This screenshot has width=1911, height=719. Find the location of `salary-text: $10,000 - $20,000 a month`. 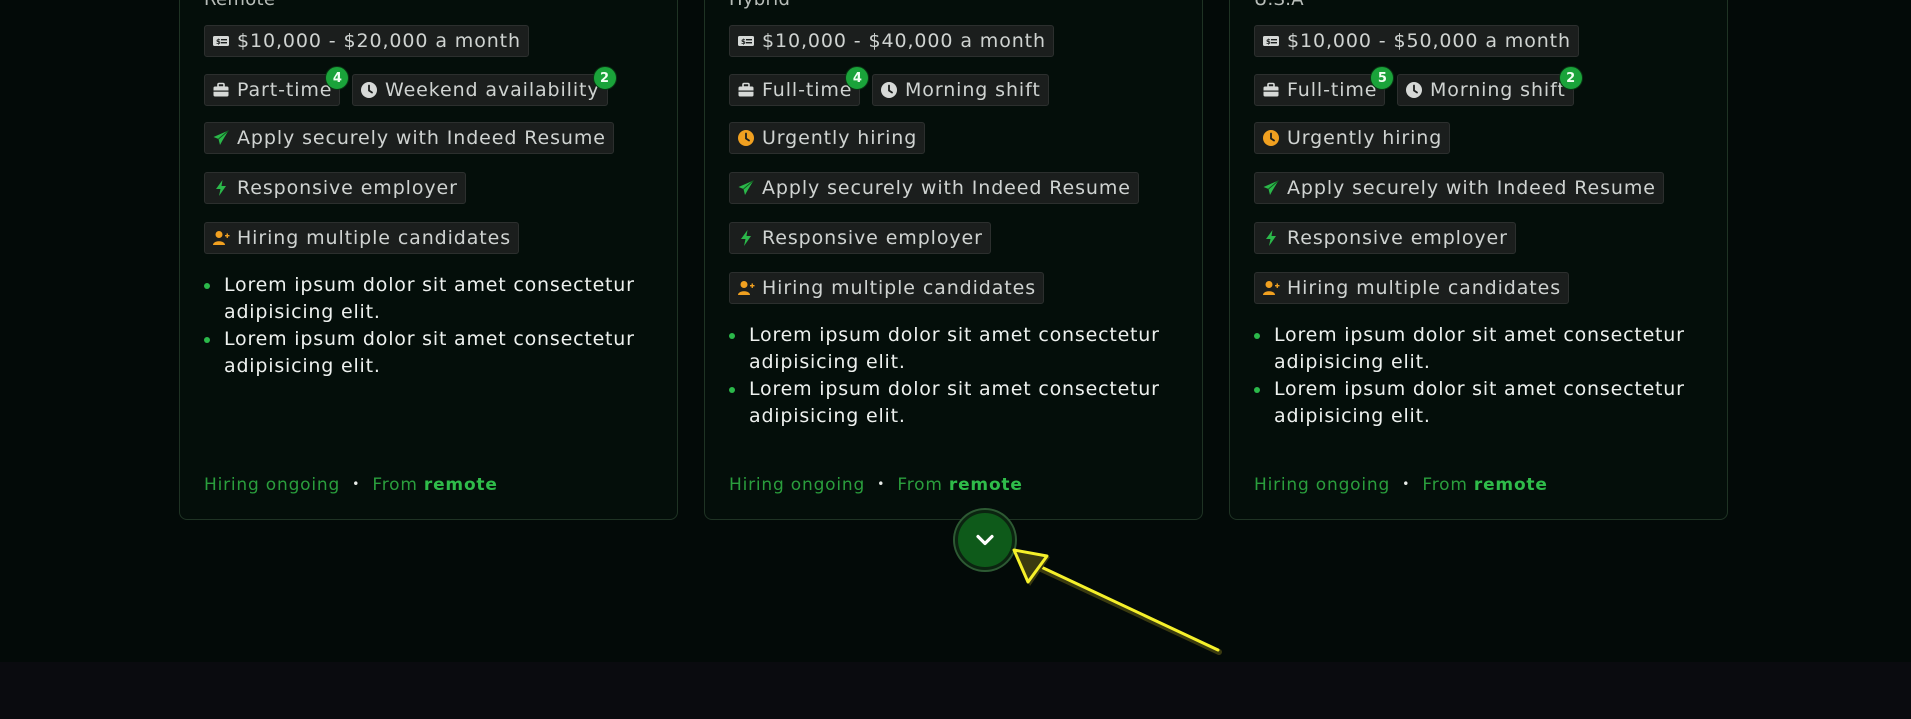

salary-text: $10,000 - $20,000 a month is located at coordinates (379, 41).